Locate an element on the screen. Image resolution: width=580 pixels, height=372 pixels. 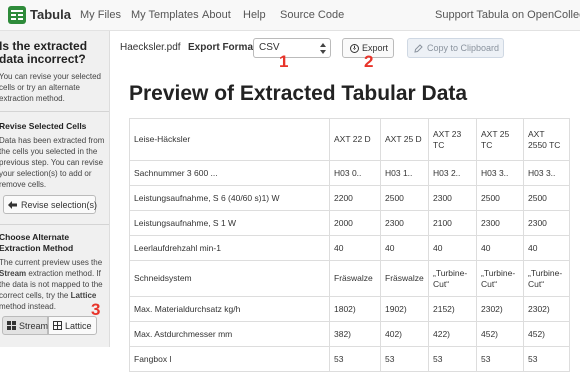
brand: Tabula is located at coordinates (39, 15).